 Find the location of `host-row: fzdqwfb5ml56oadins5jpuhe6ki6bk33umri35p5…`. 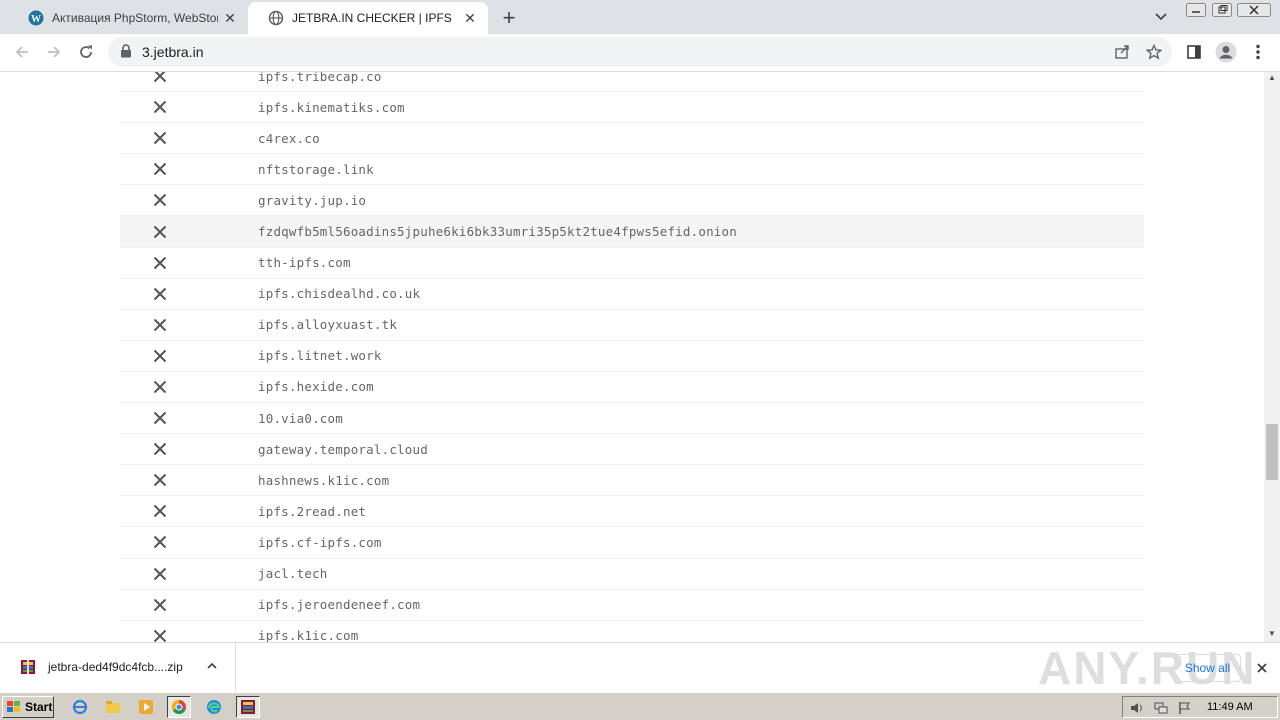

host-row: fzdqwfb5ml56oadins5jpuhe6ki6bk33umri35p5… is located at coordinates (632, 232).